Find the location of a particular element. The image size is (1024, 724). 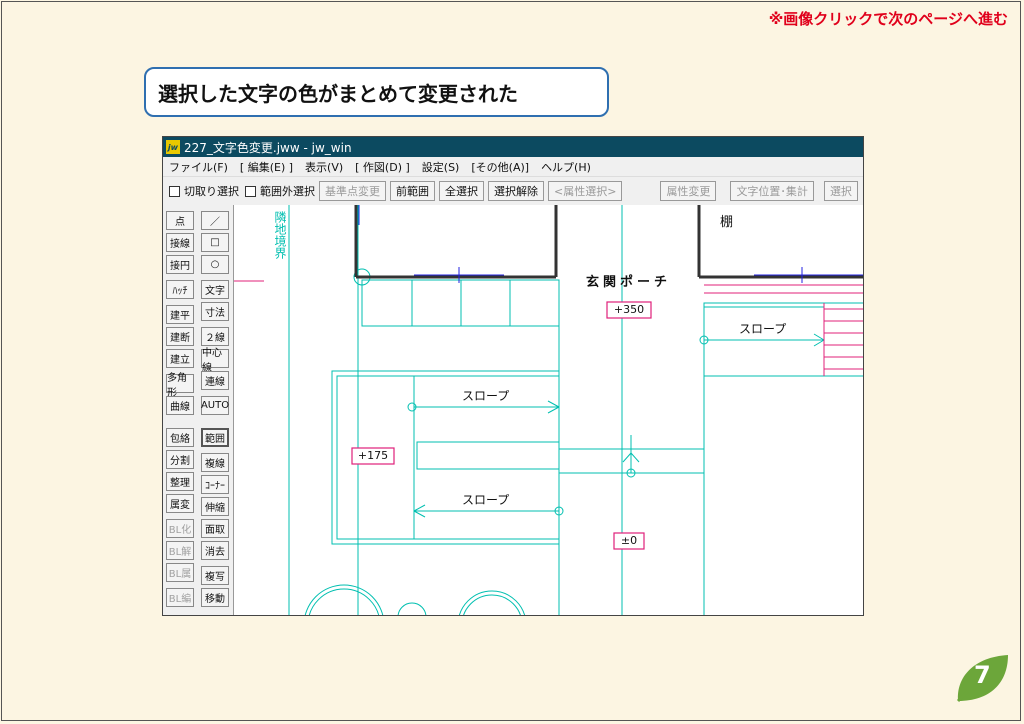

tool-erase: 消去 is located at coordinates (215, 550).